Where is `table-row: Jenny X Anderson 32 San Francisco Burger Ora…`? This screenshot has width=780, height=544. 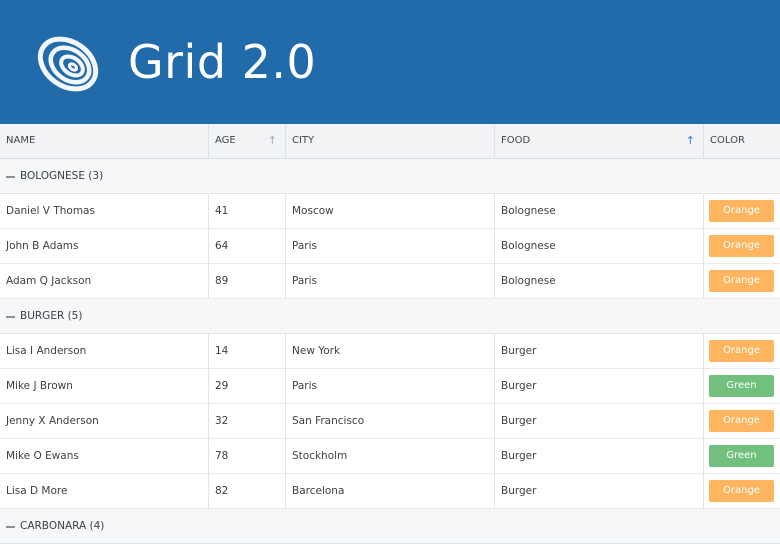
table-row: Jenny X Anderson 32 San Francisco Burger Ora… is located at coordinates (390, 421).